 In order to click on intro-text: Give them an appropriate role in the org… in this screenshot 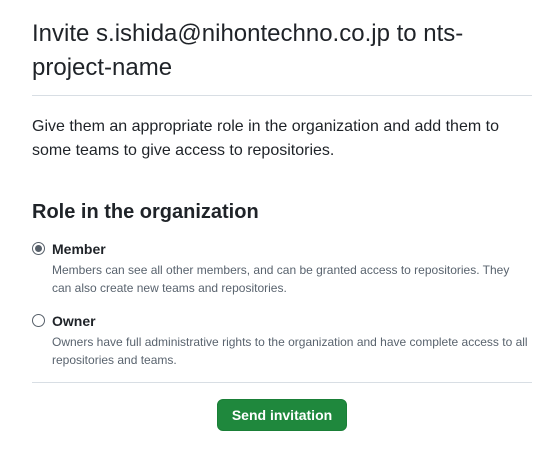, I will do `click(265, 138)`.